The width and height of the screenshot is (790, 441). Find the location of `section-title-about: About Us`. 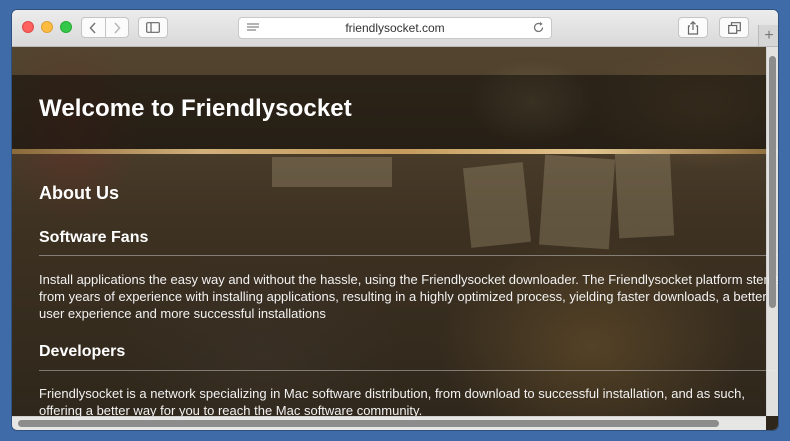

section-title-about: About Us is located at coordinates (79, 193).